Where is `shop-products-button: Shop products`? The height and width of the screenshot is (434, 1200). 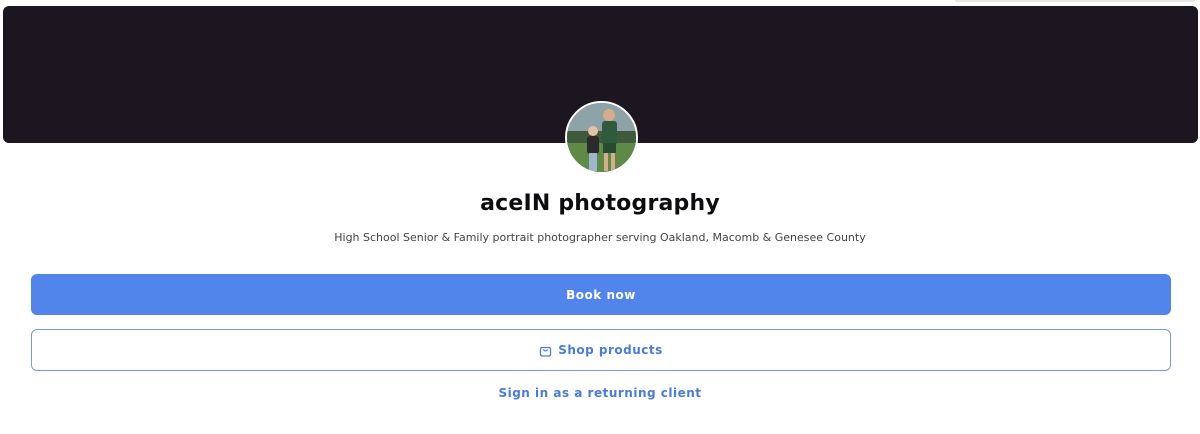
shop-products-button: Shop products is located at coordinates (601, 350).